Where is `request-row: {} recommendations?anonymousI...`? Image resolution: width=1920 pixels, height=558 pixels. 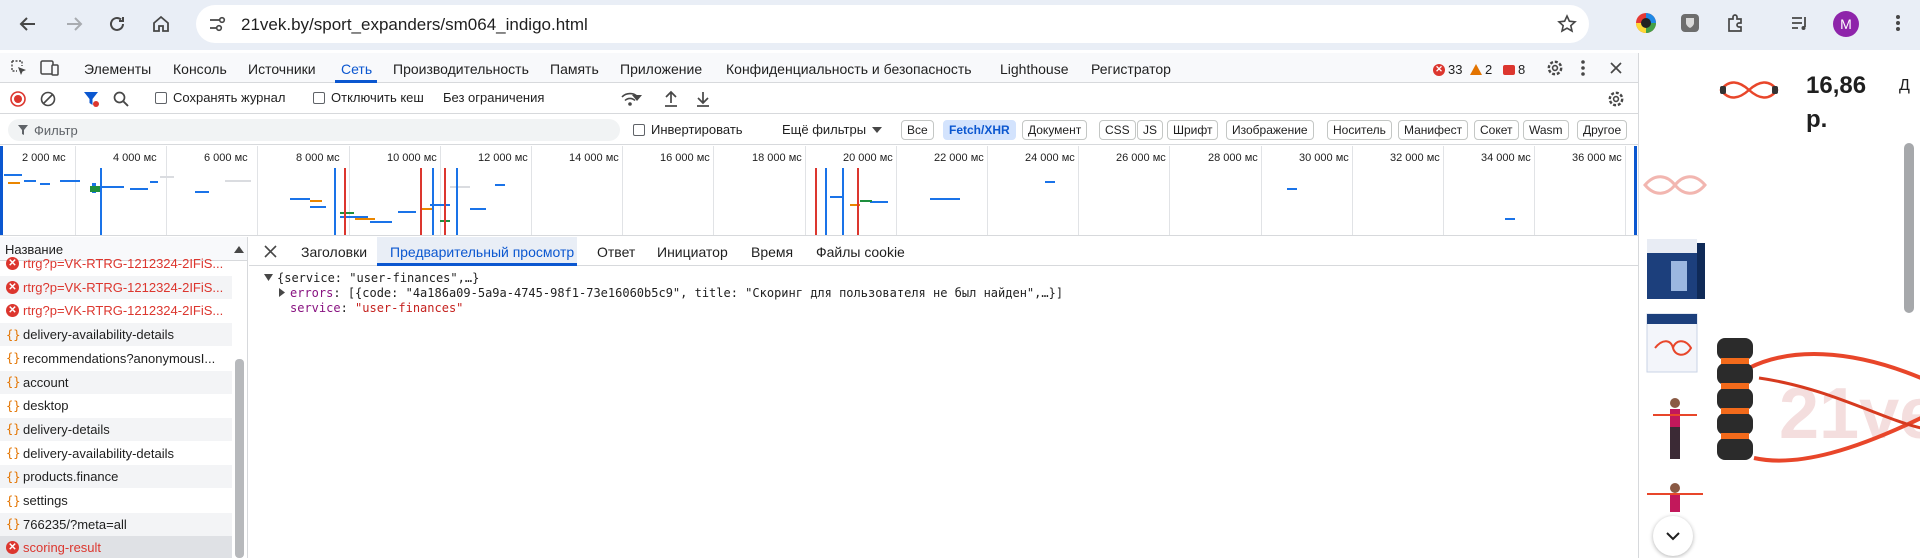 request-row: {} recommendations?anonymousI... is located at coordinates (116, 358).